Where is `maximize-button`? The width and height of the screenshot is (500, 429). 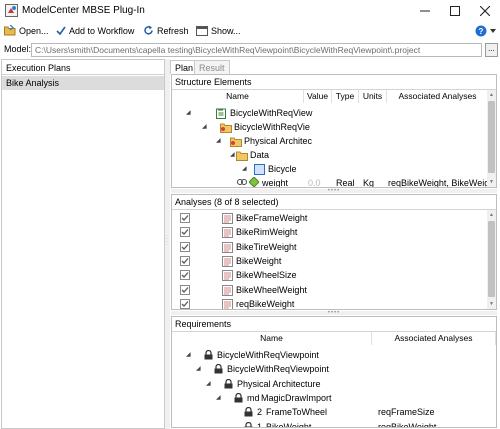 maximize-button is located at coordinates (455, 11).